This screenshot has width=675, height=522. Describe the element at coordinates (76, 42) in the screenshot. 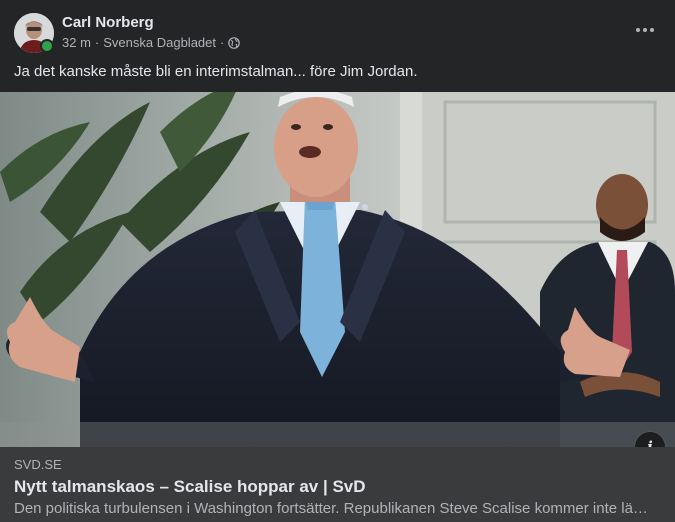

I see `post-time: 32 m` at that location.